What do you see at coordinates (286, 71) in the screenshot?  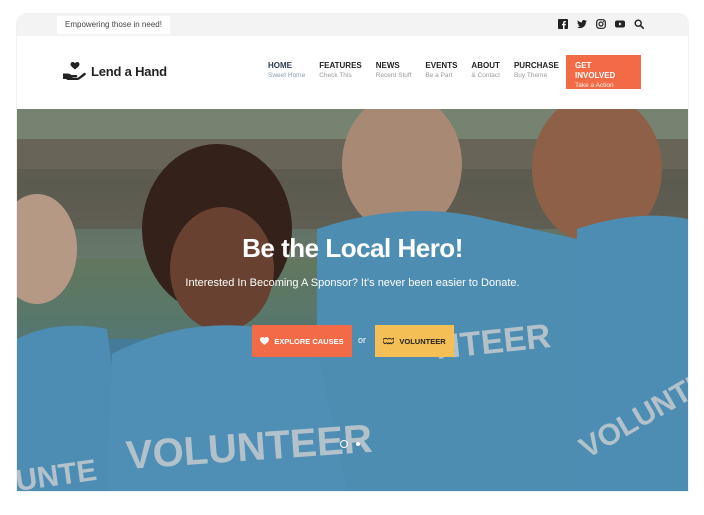 I see `nav-item-home: HOME Sweet Home` at bounding box center [286, 71].